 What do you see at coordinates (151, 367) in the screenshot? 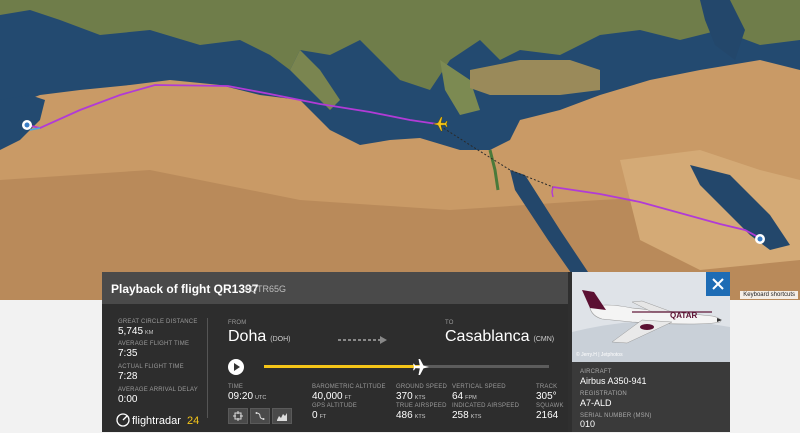
I see `actual-flight-time-label: ACTUAL FLIGHT TIME` at bounding box center [151, 367].